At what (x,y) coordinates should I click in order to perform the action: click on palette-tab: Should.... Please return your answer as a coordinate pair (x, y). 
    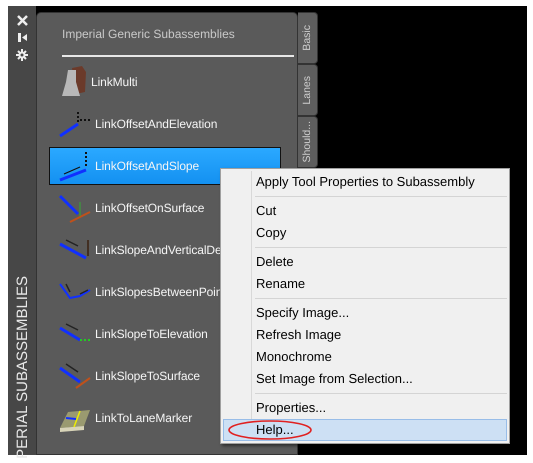
    Looking at the image, I should click on (308, 142).